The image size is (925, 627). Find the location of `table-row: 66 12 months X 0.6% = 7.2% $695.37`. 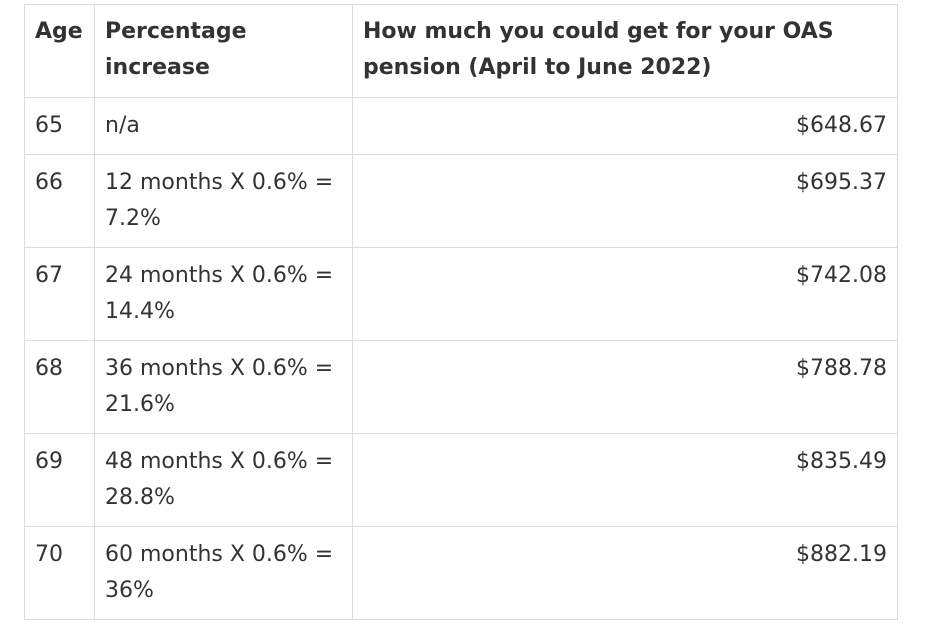

table-row: 66 12 months X 0.6% = 7.2% $695.37 is located at coordinates (461, 201).